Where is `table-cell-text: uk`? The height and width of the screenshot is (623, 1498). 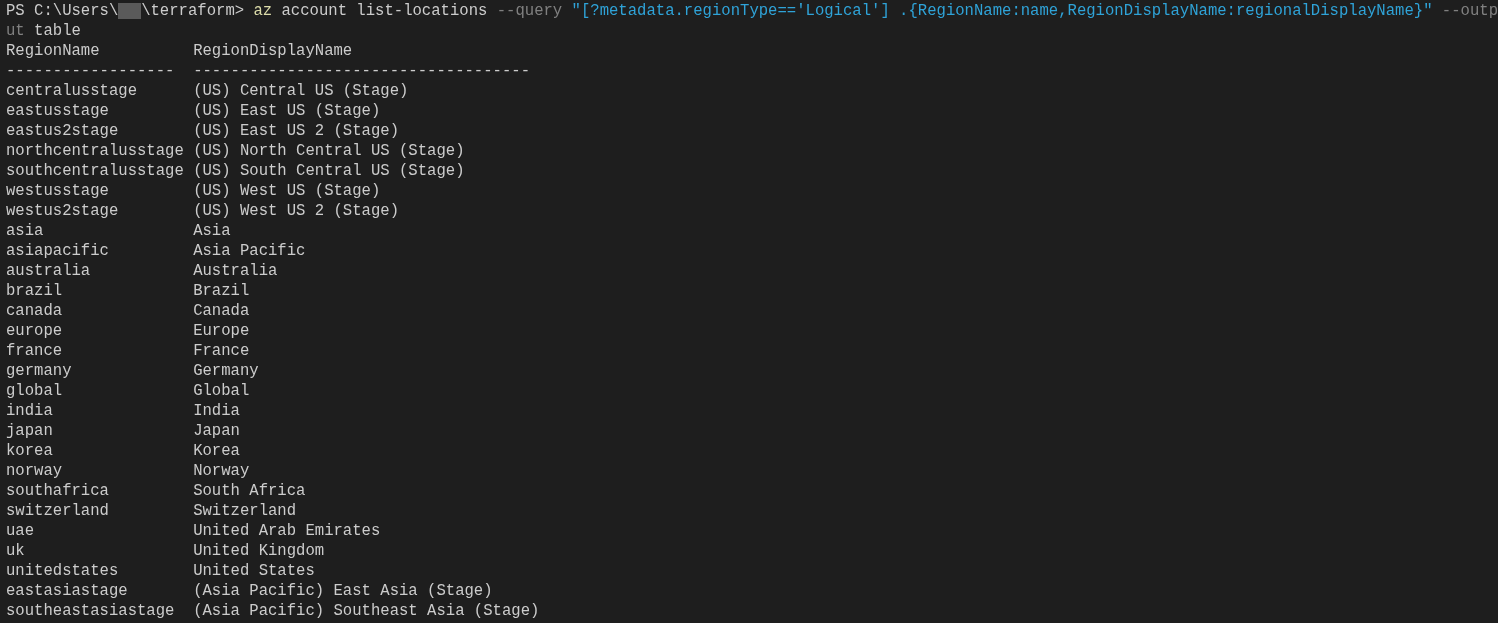 table-cell-text: uk is located at coordinates (16, 551).